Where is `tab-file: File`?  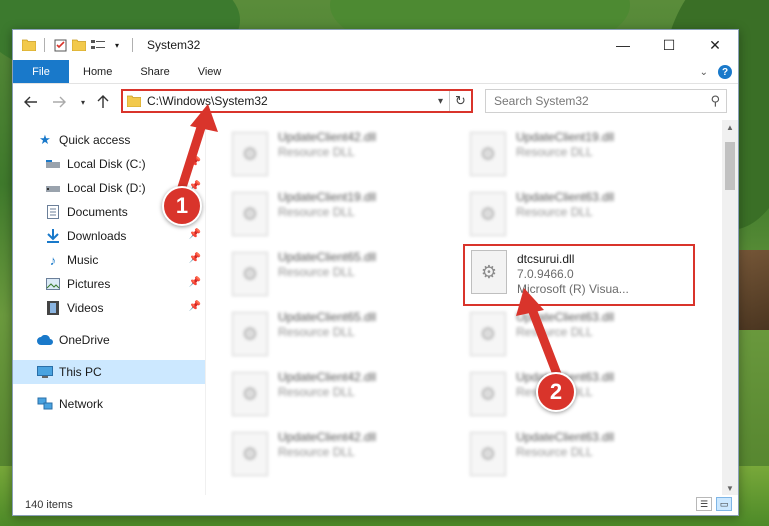 tab-file: File is located at coordinates (41, 71).